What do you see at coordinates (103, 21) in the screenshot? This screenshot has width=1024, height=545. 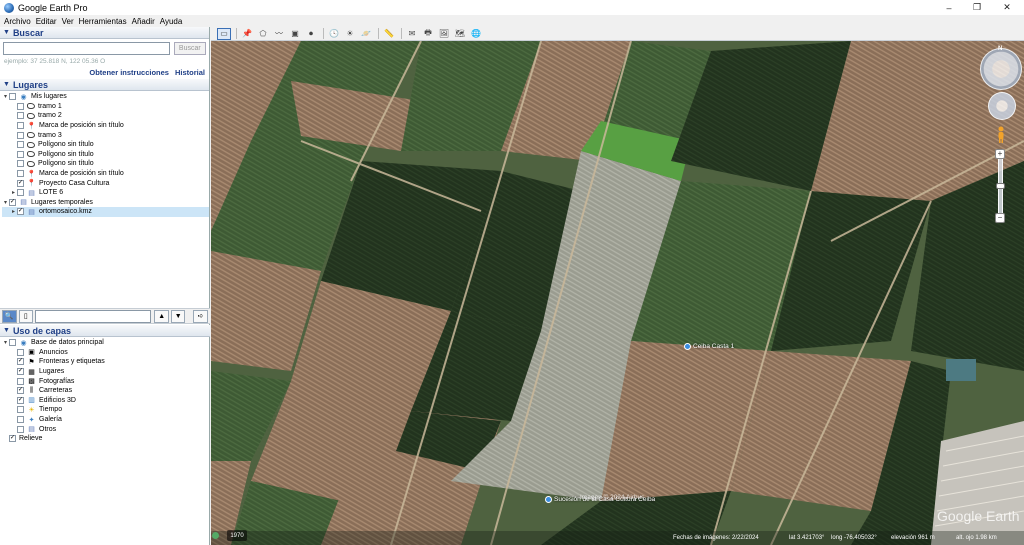 I see `menu-herramientas: Herramientas` at bounding box center [103, 21].